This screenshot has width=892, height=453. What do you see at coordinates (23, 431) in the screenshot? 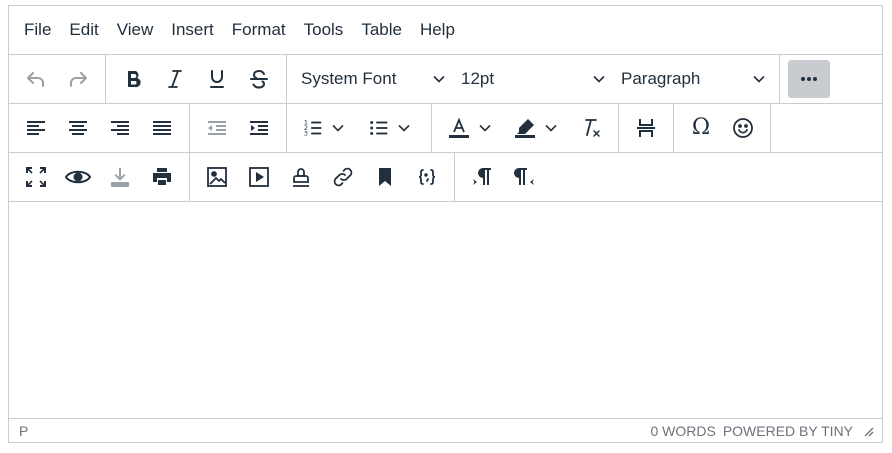
I see `element-path: P` at bounding box center [23, 431].